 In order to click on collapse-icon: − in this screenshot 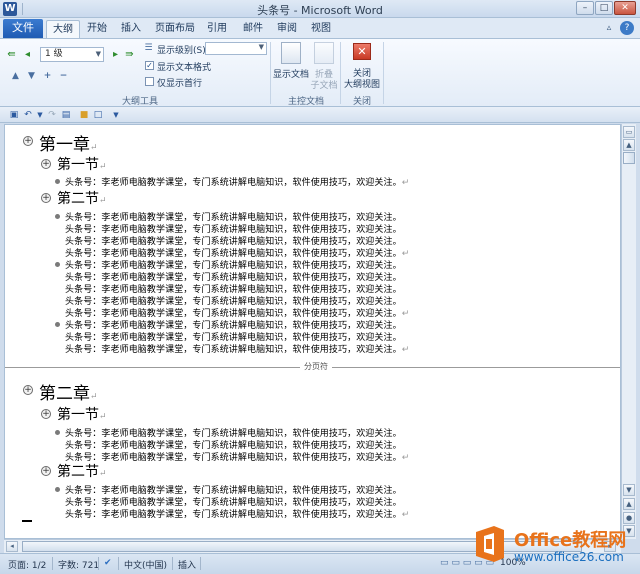, I will do `click(63, 76)`.